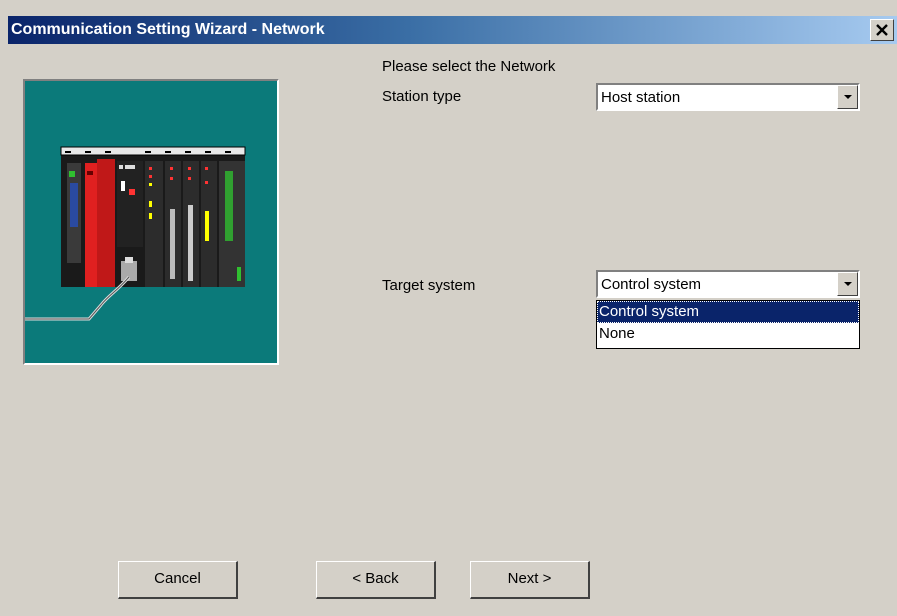  I want to click on close-icon, so click(882, 30).